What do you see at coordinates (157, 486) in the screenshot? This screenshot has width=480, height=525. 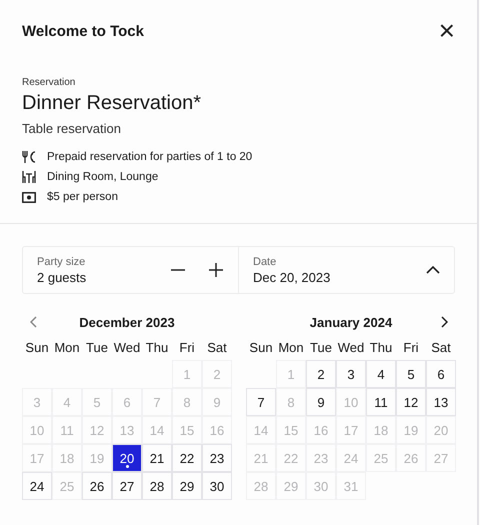 I see `calendar-day: 28` at bounding box center [157, 486].